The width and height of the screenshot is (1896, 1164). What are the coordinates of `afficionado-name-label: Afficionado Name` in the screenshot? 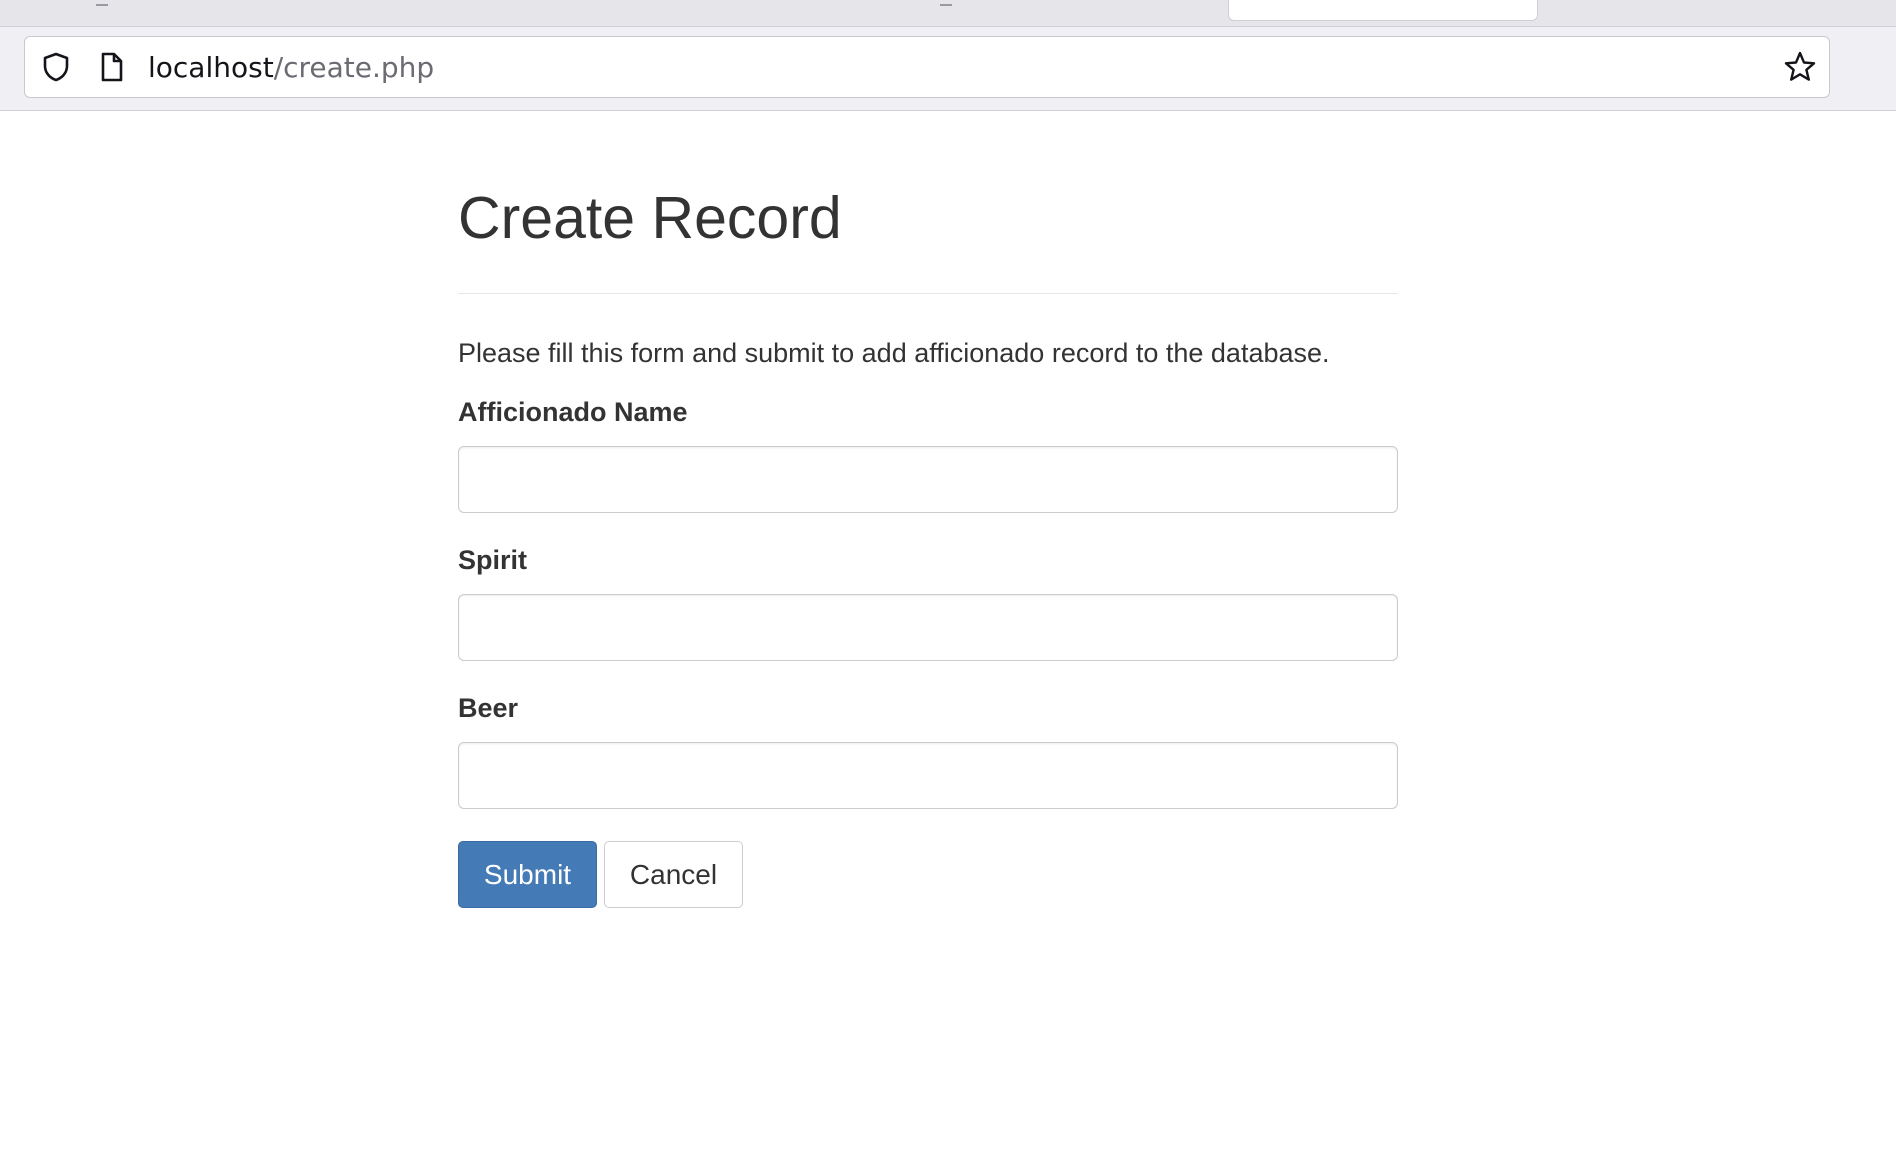 It's located at (573, 412).